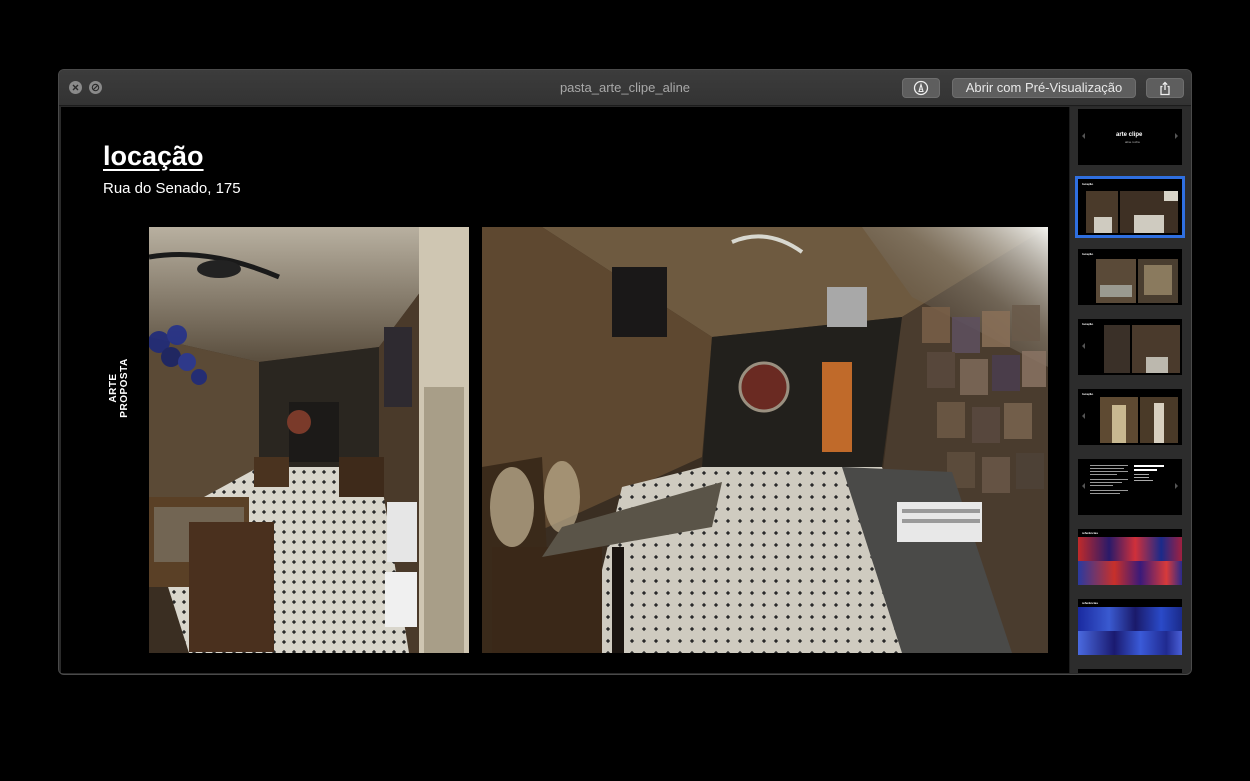 The height and width of the screenshot is (781, 1250). I want to click on thumbnail-page-5: locação, so click(1130, 417).